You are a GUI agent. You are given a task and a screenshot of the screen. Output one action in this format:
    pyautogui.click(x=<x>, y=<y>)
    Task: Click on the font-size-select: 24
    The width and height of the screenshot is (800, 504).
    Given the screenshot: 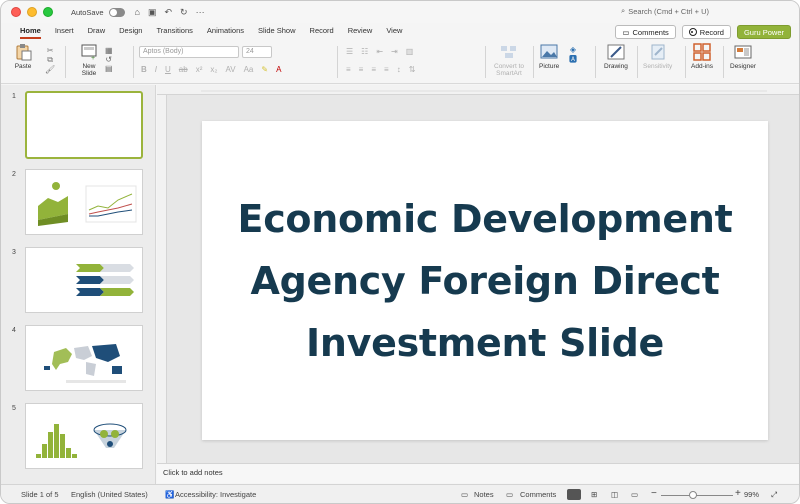 What is the action you would take?
    pyautogui.click(x=257, y=52)
    